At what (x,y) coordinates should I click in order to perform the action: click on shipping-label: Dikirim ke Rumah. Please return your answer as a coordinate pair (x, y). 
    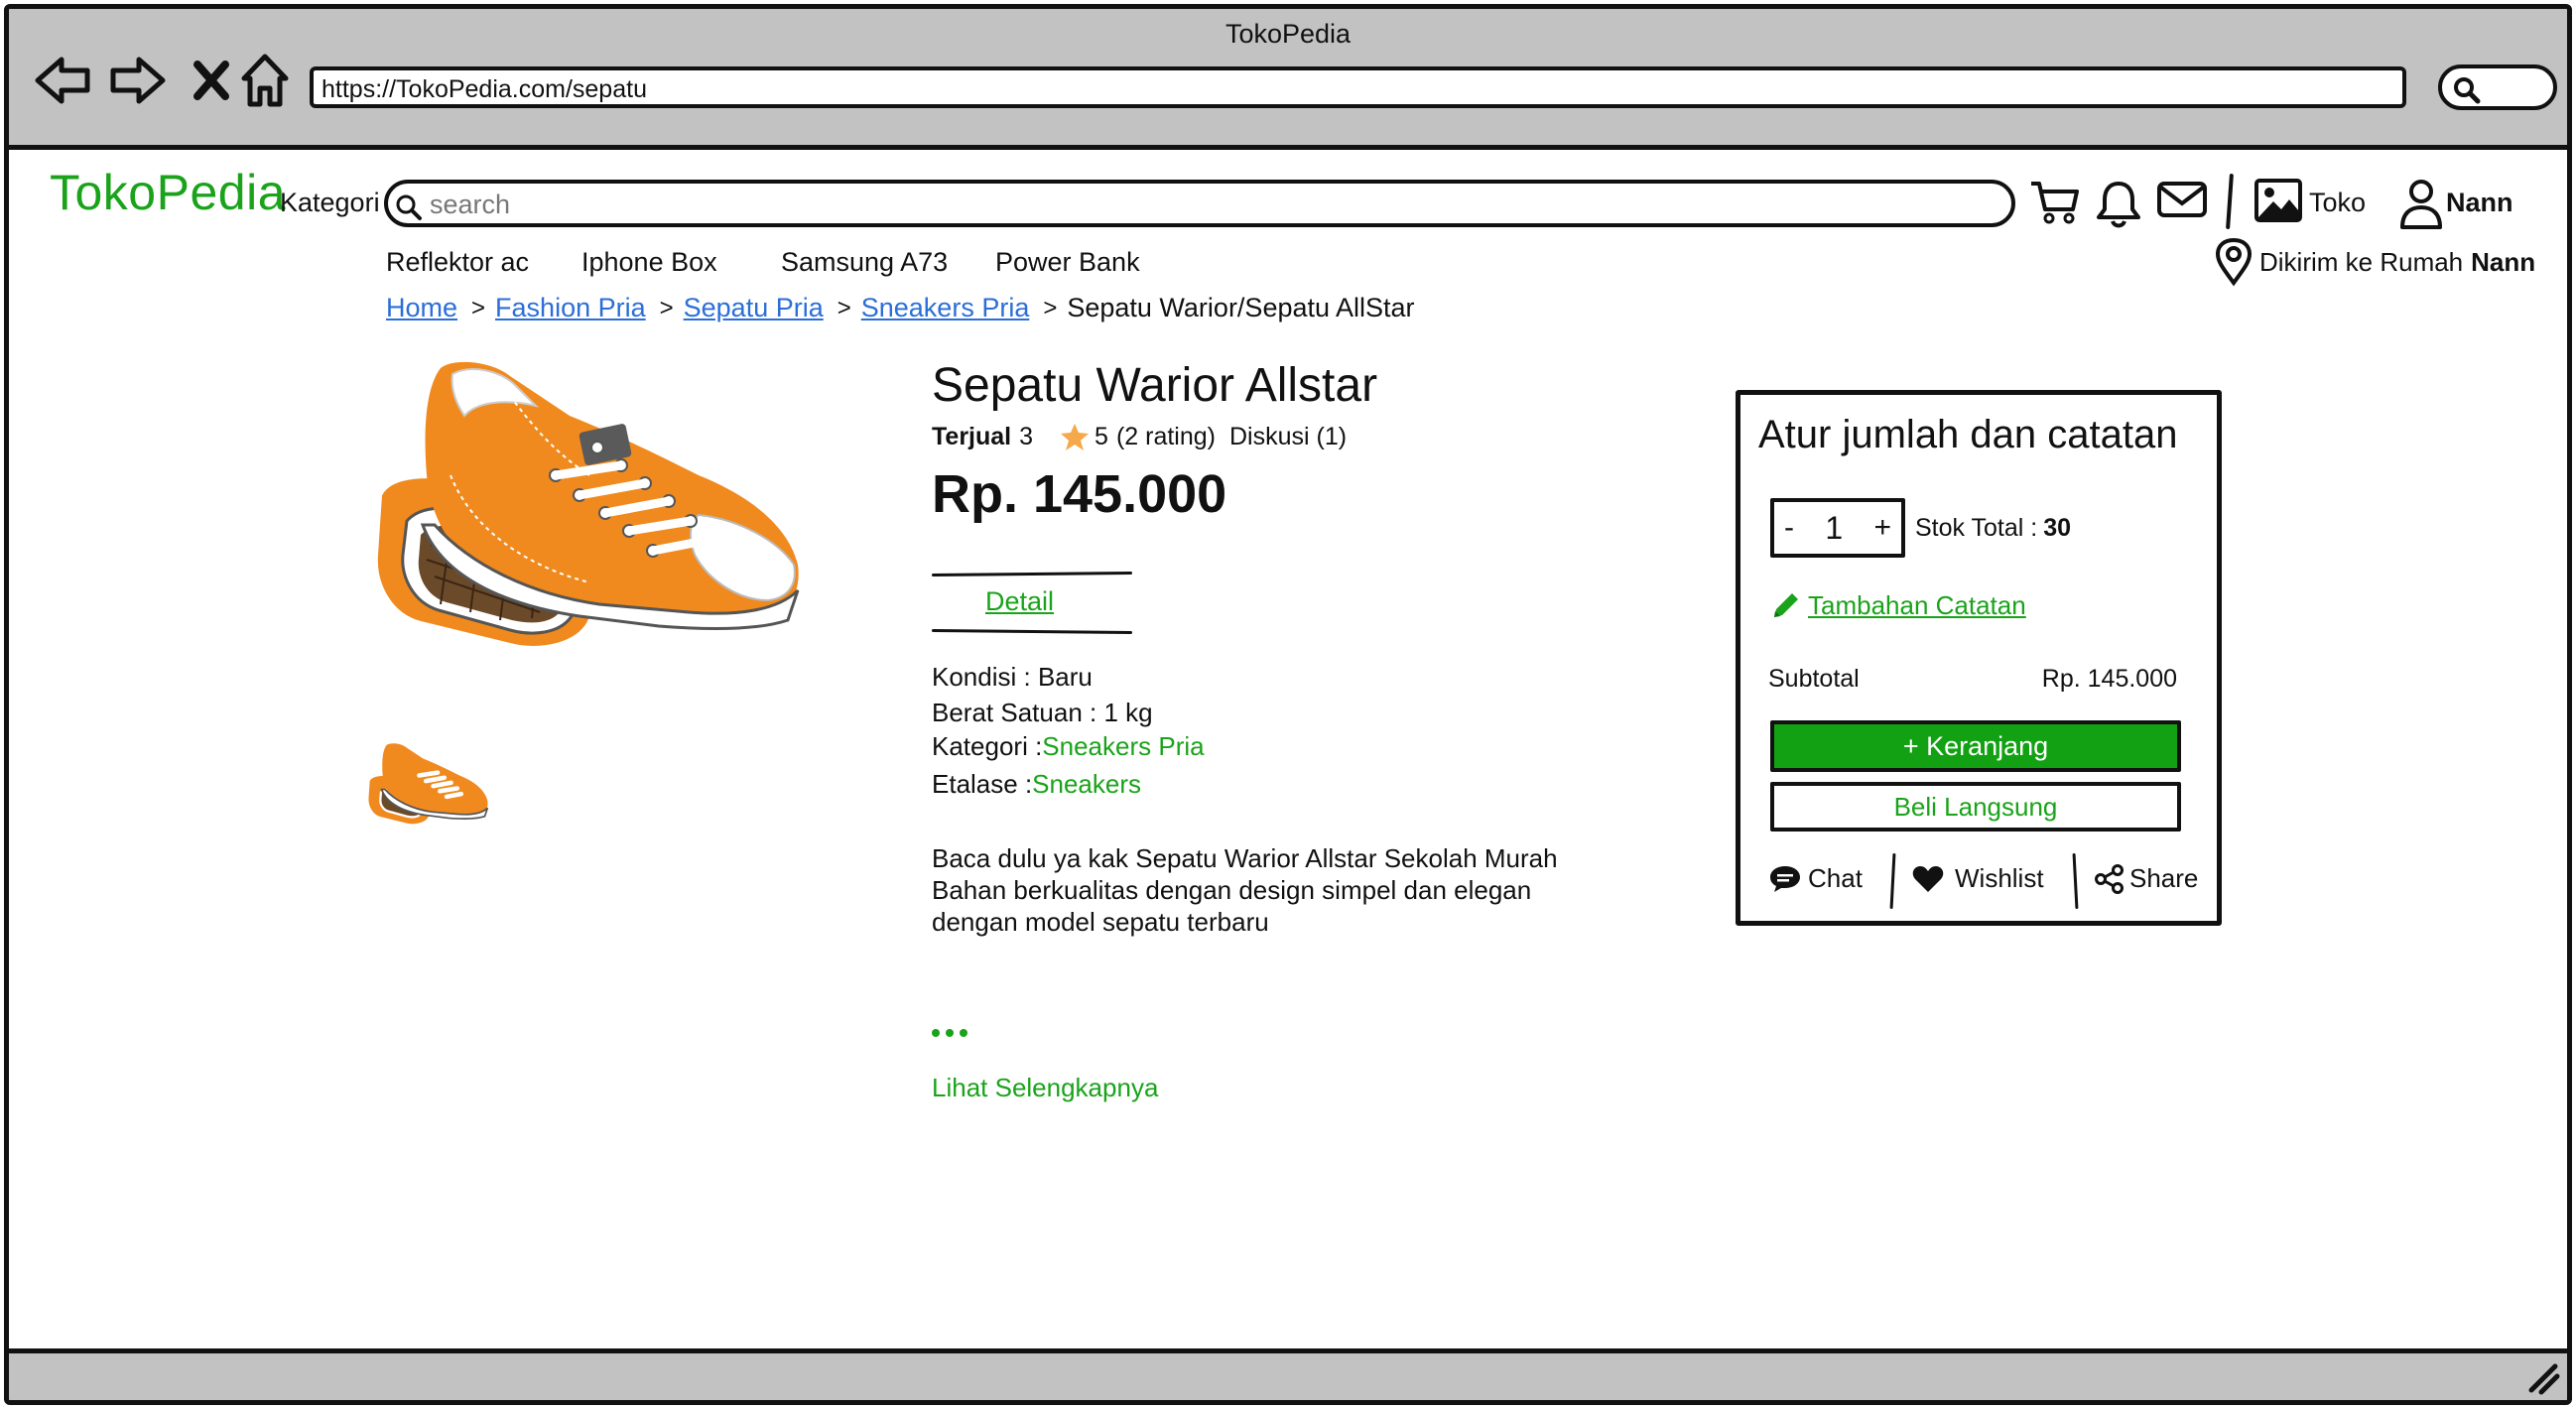
    Looking at the image, I should click on (2362, 261).